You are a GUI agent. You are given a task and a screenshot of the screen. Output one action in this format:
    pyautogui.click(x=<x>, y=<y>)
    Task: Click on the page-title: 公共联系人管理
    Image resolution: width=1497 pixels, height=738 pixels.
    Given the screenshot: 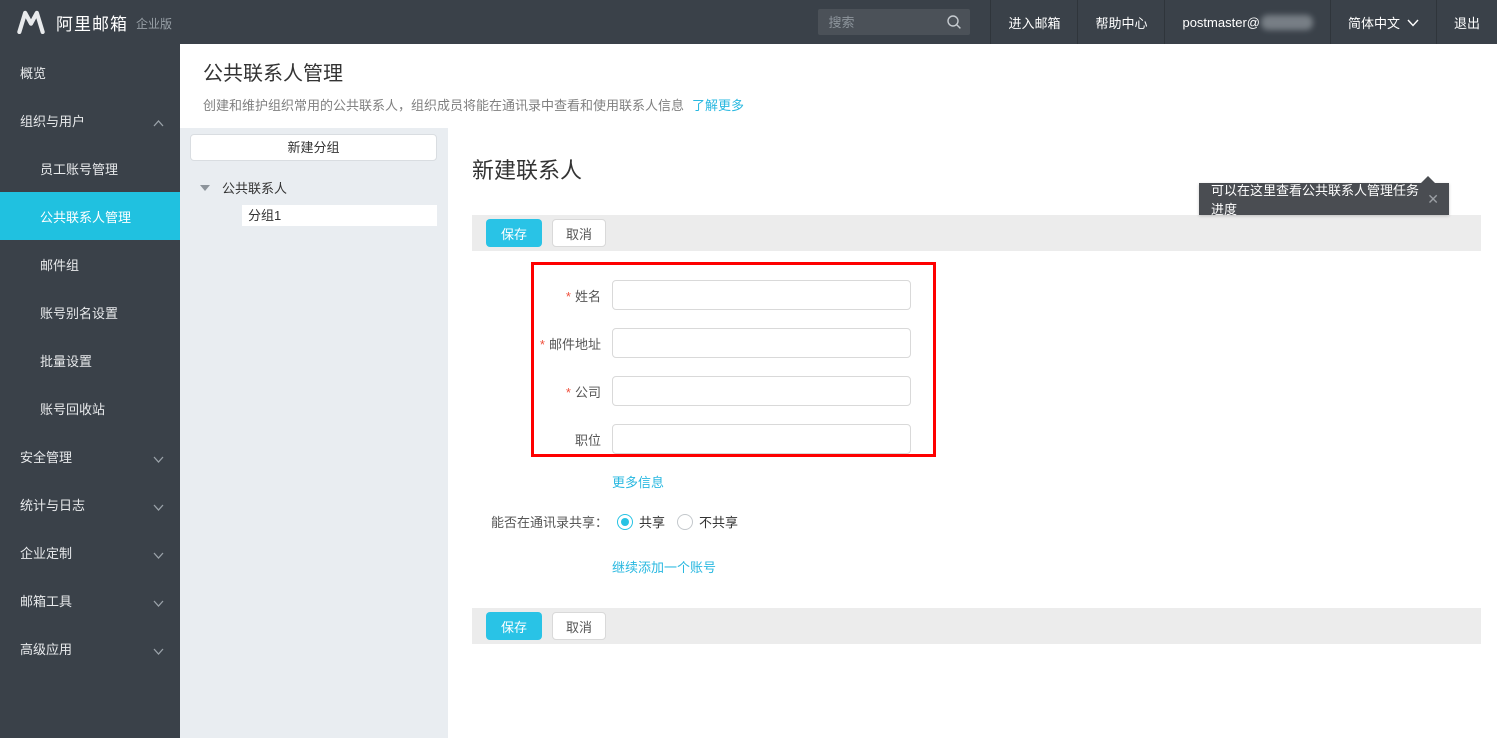 What is the action you would take?
    pyautogui.click(x=273, y=74)
    